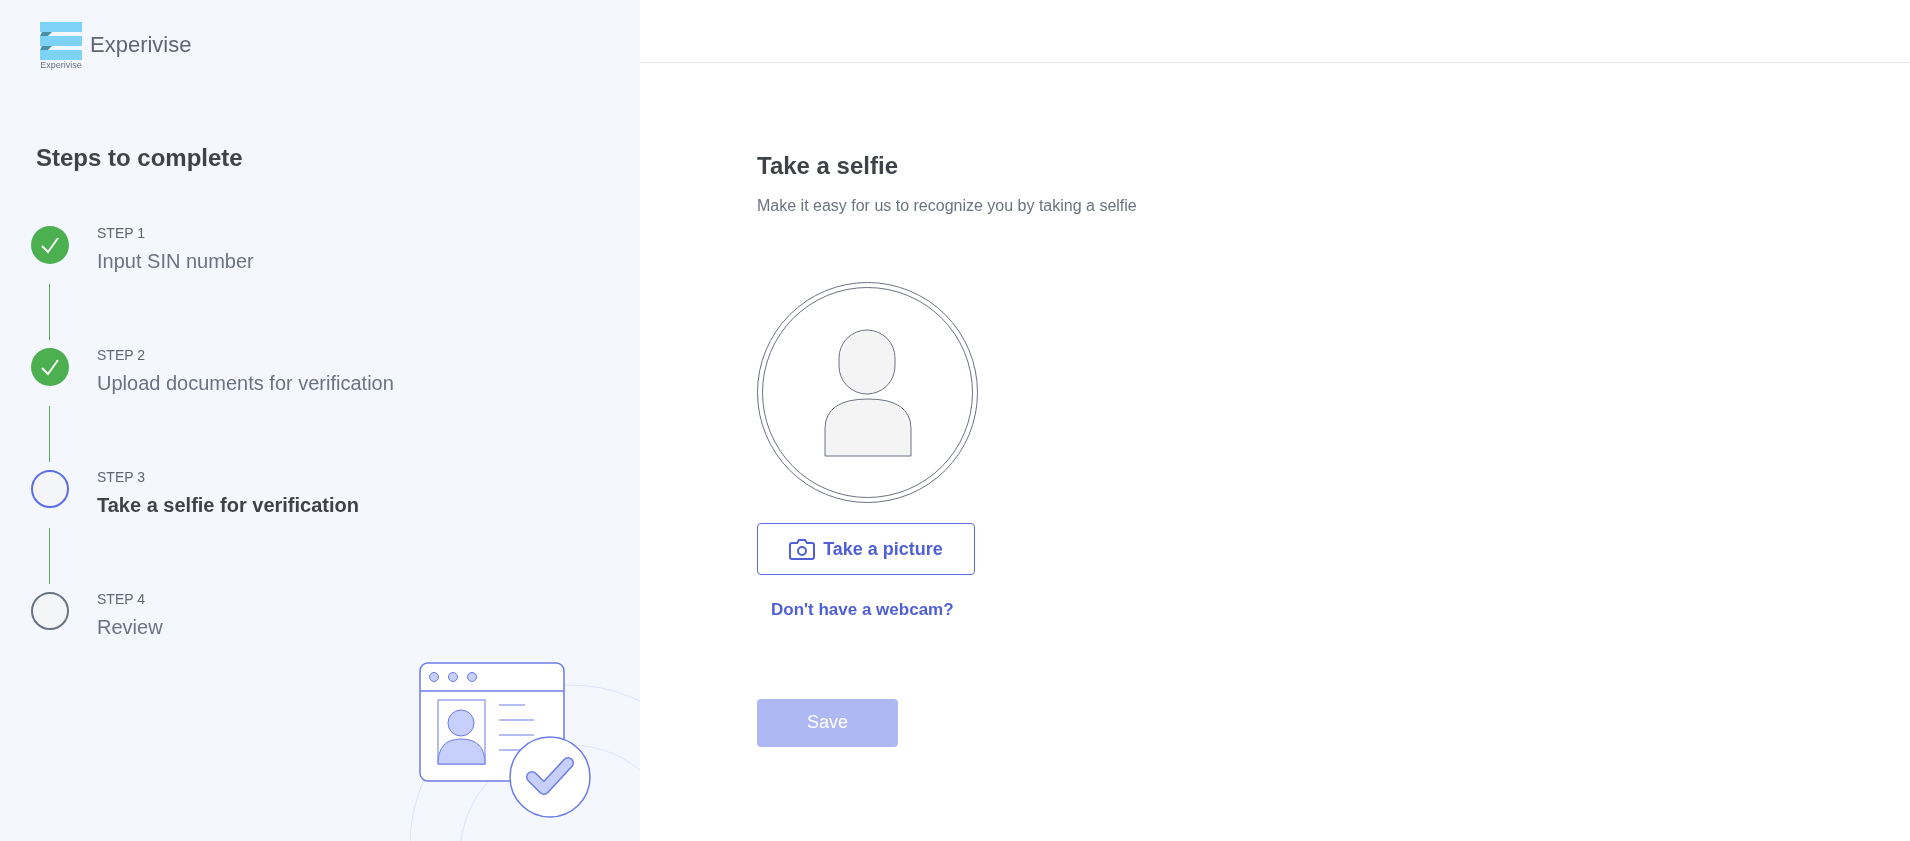 The height and width of the screenshot is (841, 1910). Describe the element at coordinates (61, 65) in the screenshot. I see `logo-caption: Experivise` at that location.